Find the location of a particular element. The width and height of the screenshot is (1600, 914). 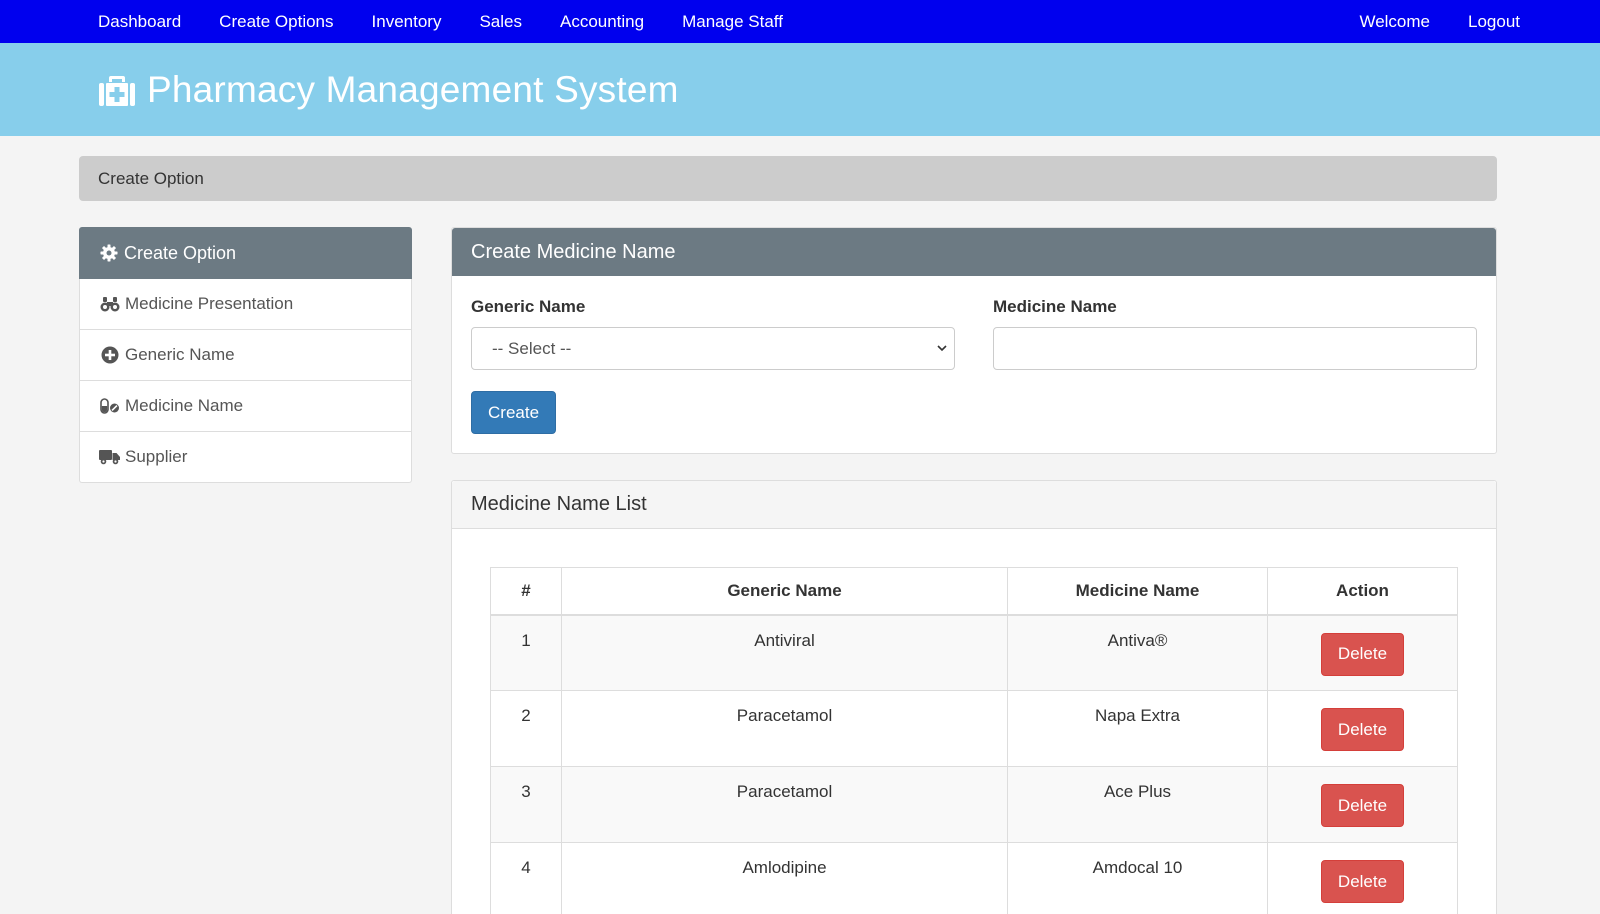

app-banner: Pharmacy Management System is located at coordinates (800, 89).